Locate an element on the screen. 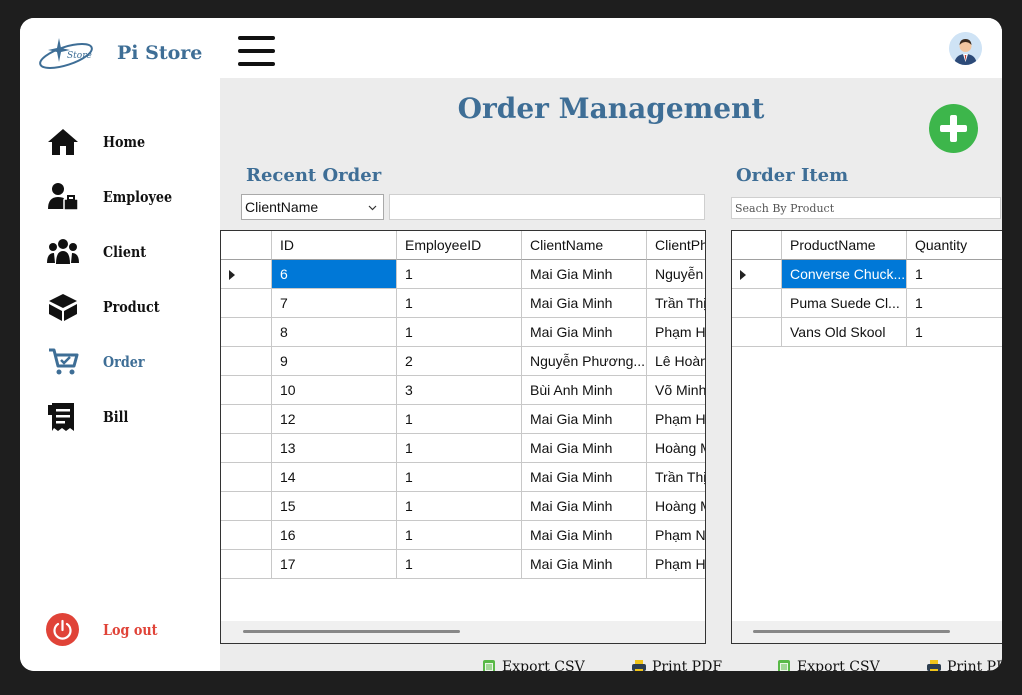 This screenshot has width=1022, height=695. column-header: ClientPh is located at coordinates (676, 245).